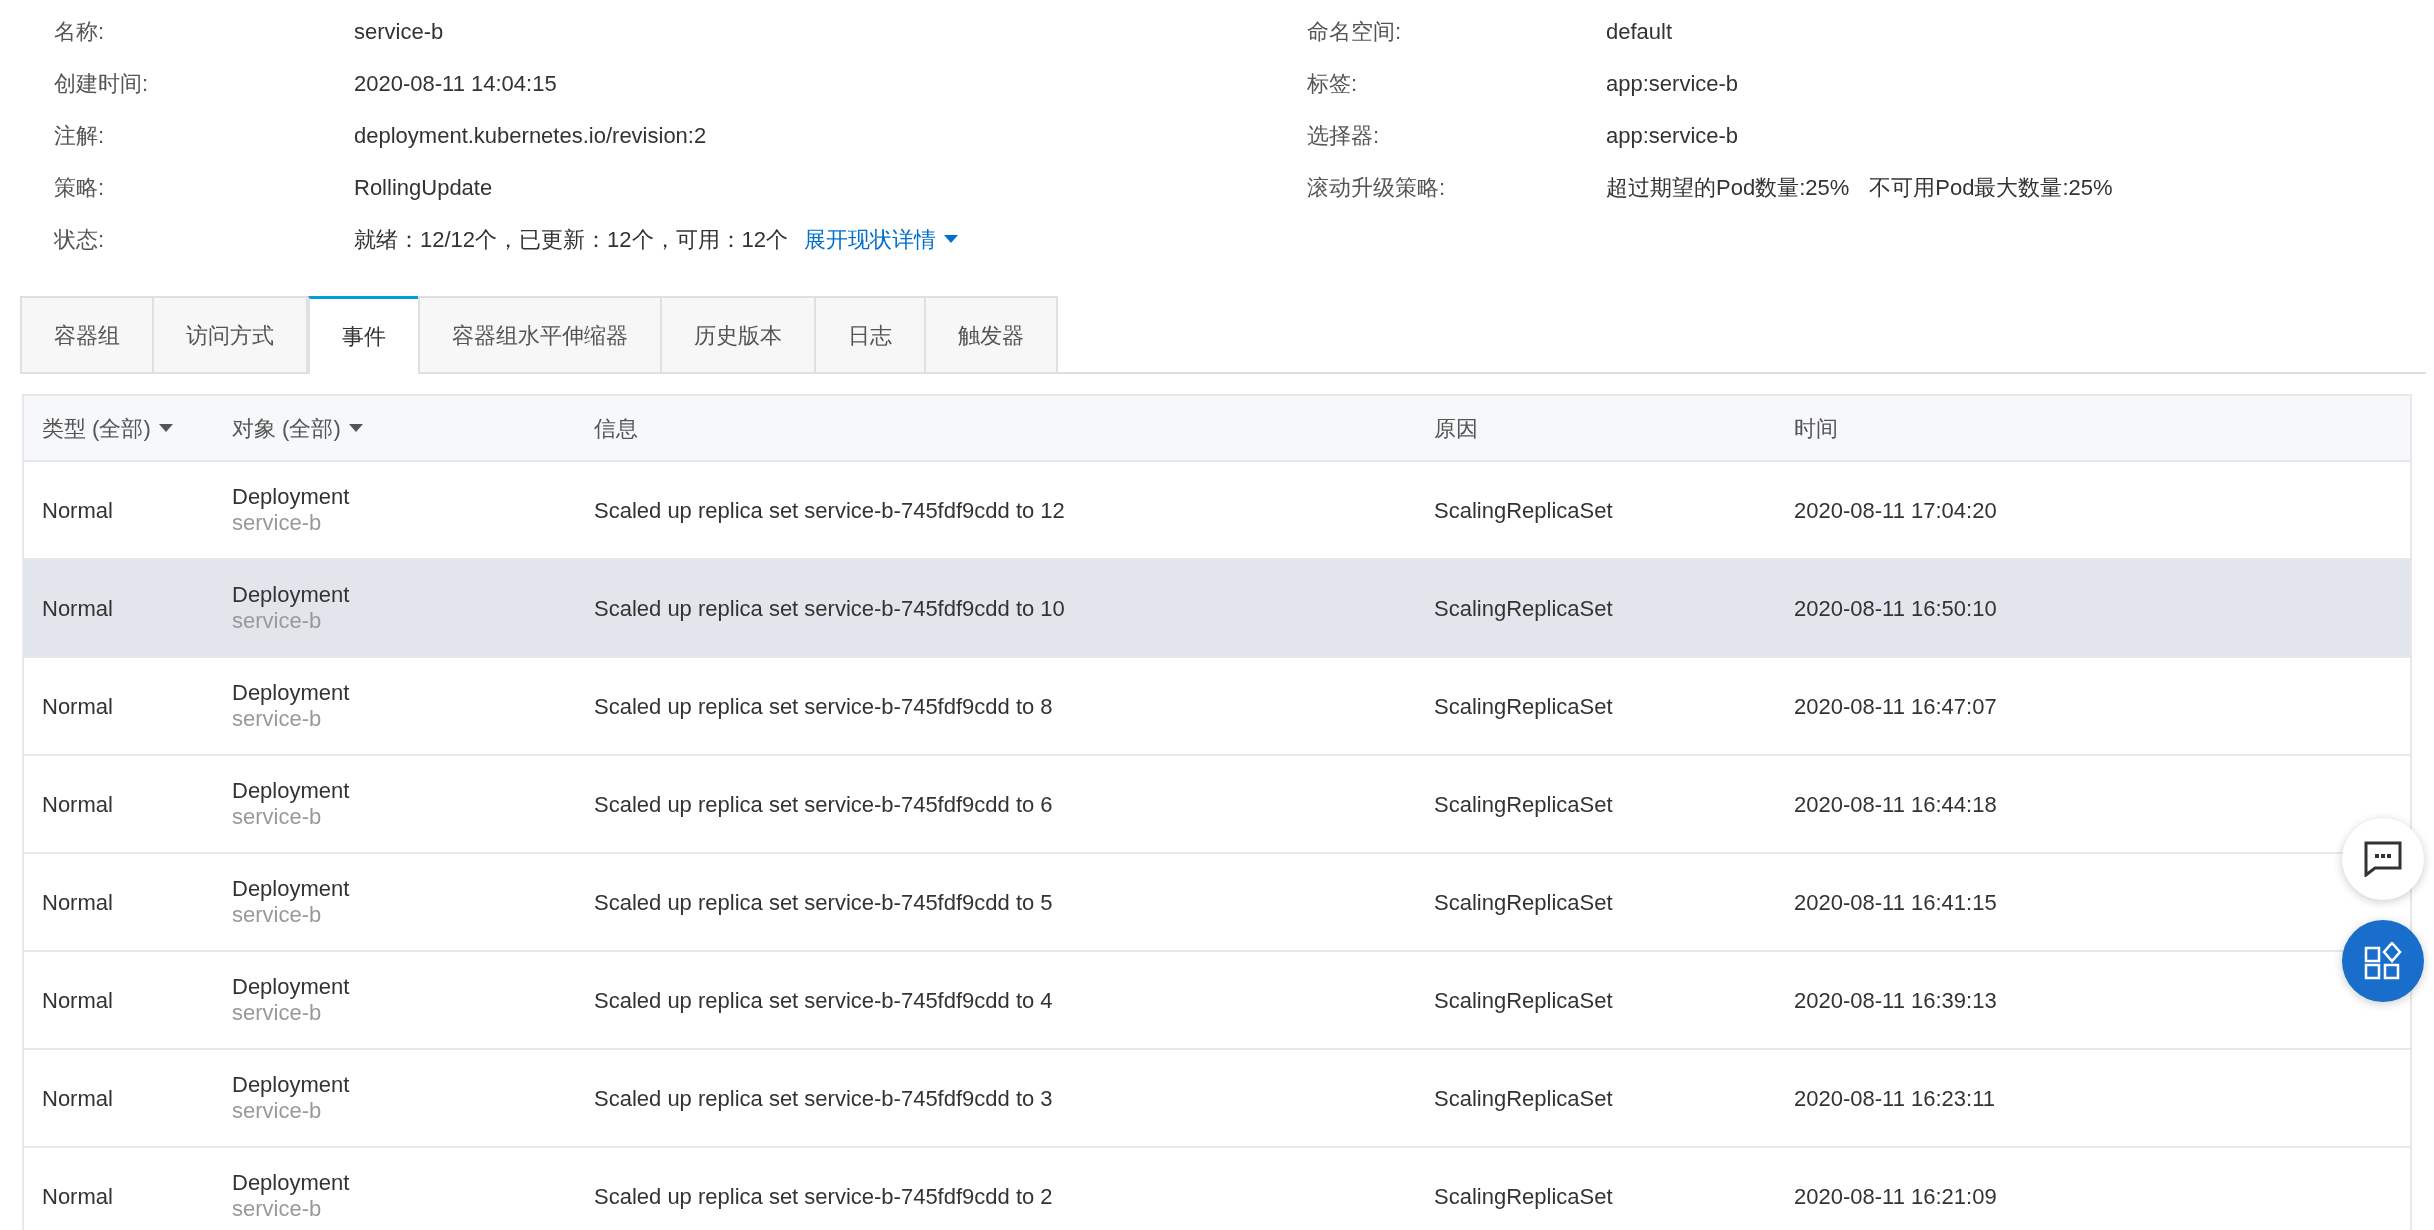 The width and height of the screenshot is (2434, 1230). What do you see at coordinates (1639, 31) in the screenshot?
I see `field-value: default` at bounding box center [1639, 31].